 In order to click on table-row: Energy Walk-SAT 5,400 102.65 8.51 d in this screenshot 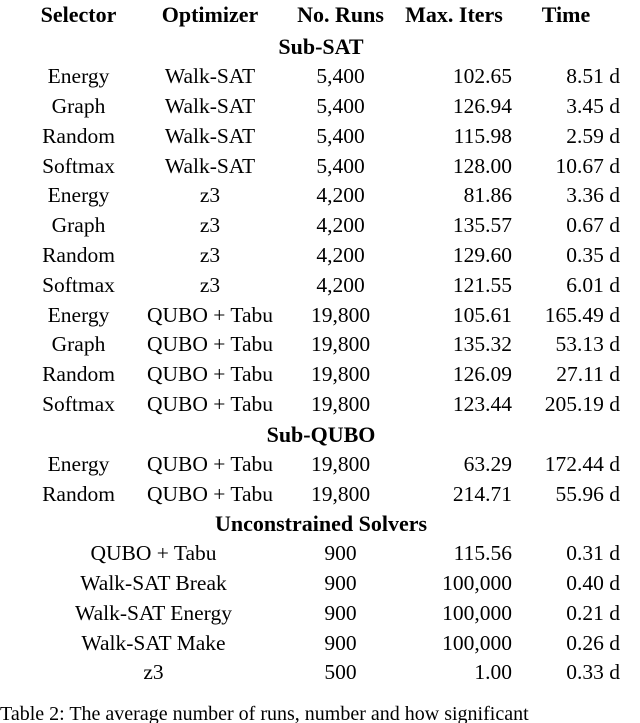, I will do `click(321, 77)`.